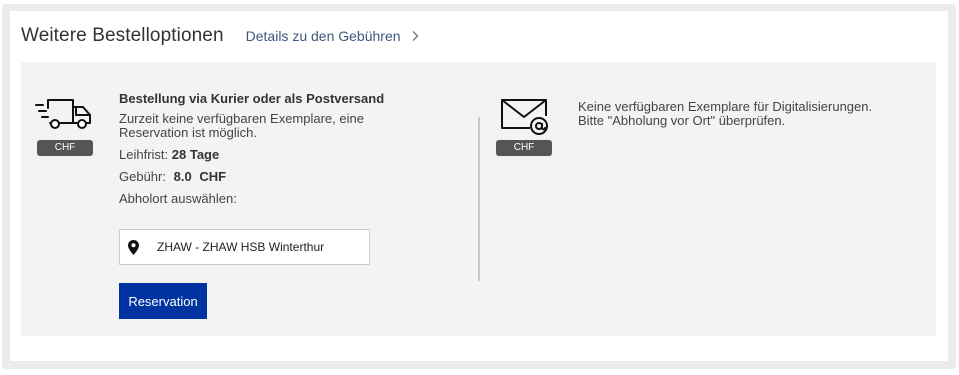 Image resolution: width=959 pixels, height=375 pixels. Describe the element at coordinates (213, 176) in the screenshot. I see `fee-currency: CHF` at that location.